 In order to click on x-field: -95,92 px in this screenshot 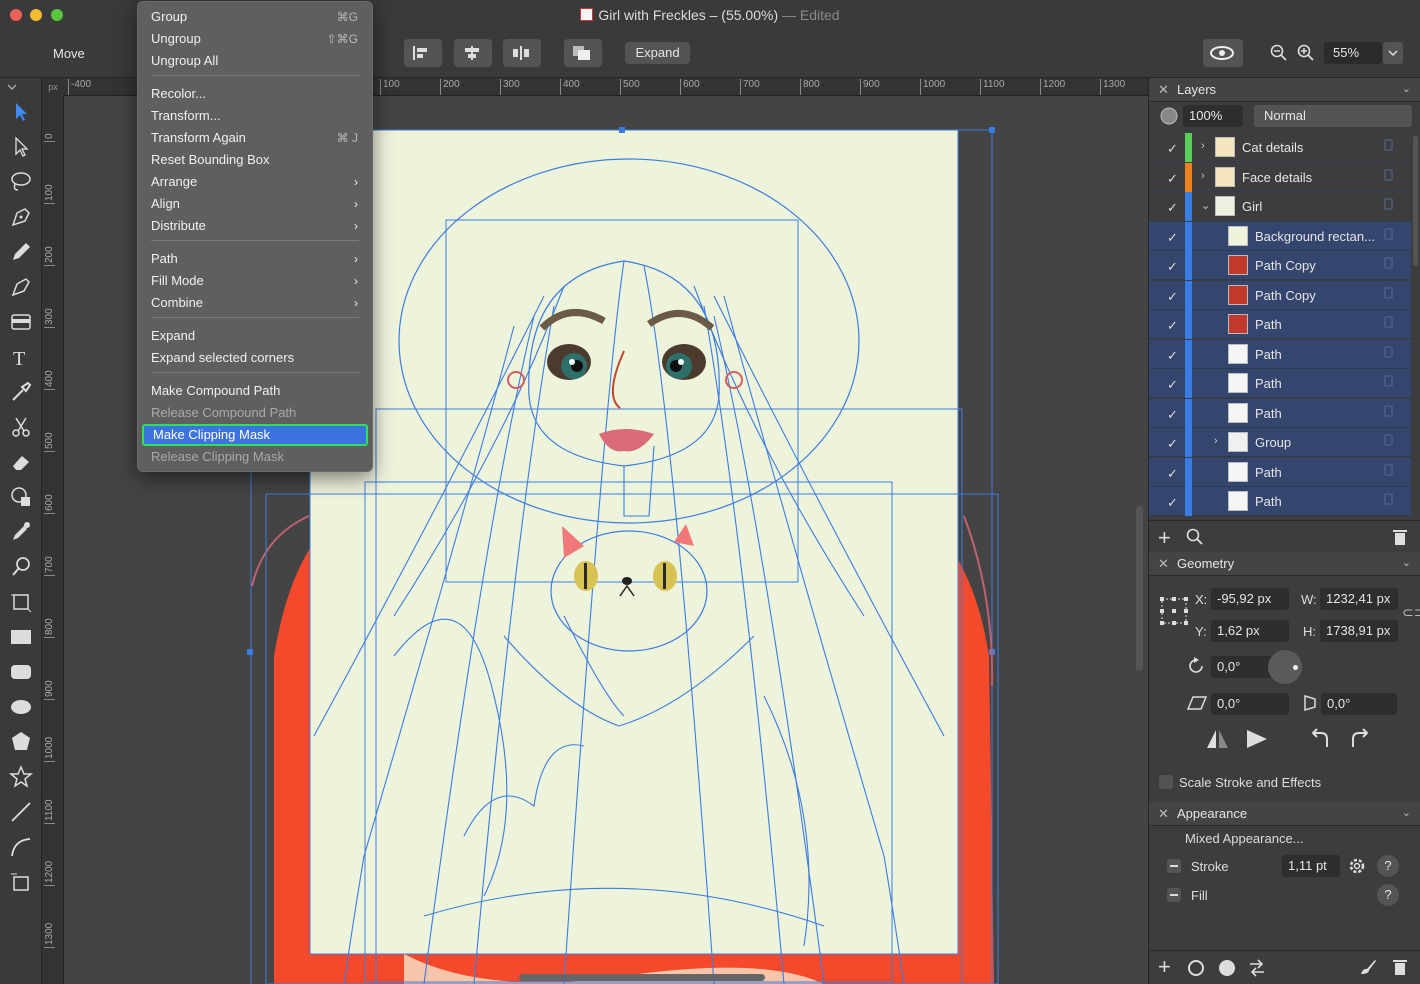, I will do `click(1250, 599)`.